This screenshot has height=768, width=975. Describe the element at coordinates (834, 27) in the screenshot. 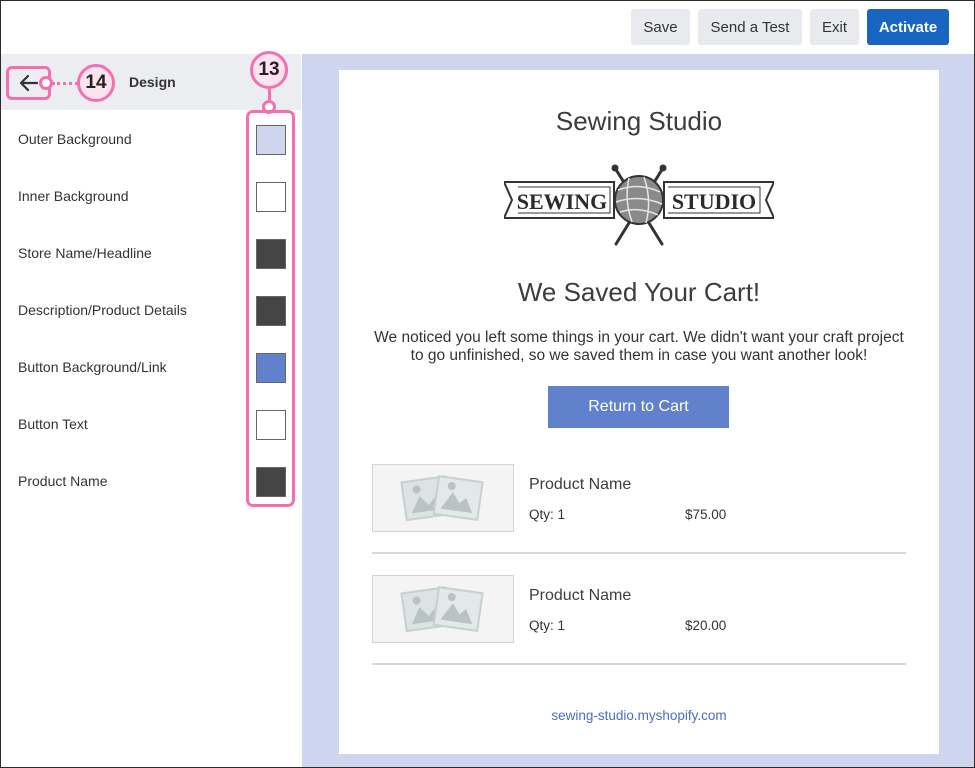

I see `exit-button: Exit` at that location.